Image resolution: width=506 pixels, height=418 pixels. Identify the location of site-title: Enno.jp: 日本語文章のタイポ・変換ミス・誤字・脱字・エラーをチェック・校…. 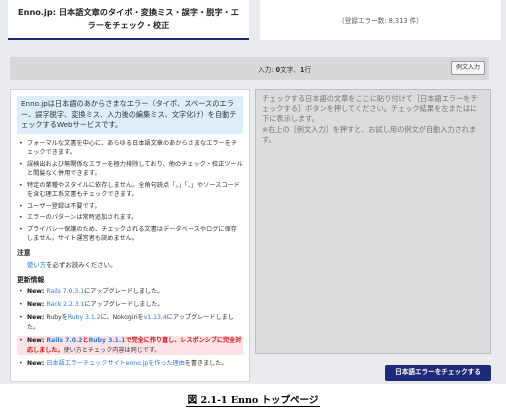
(128, 20).